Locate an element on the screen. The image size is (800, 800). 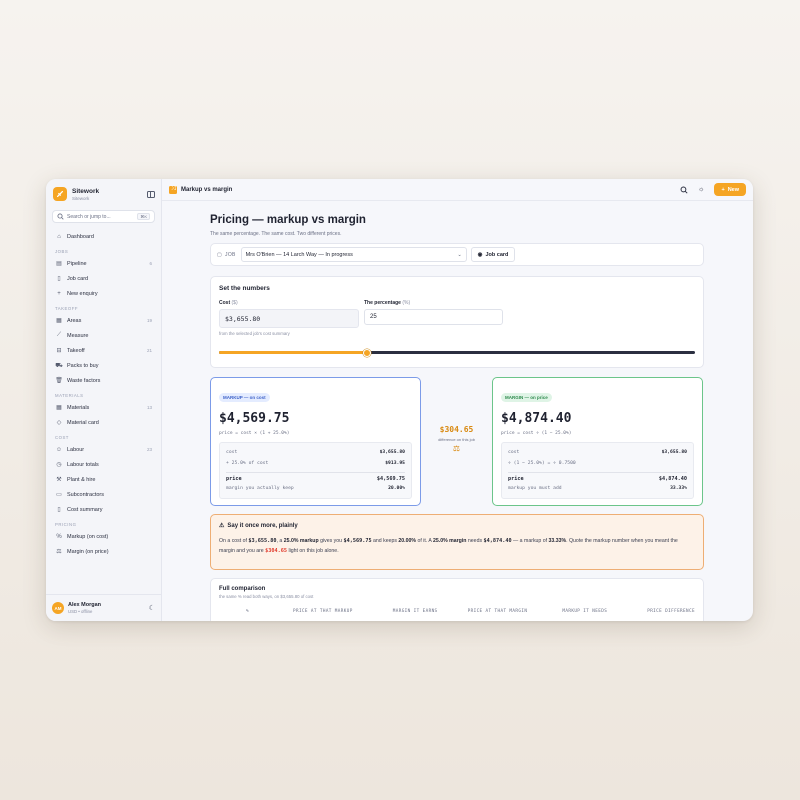
plain-fragment: , a is located at coordinates (280, 541).